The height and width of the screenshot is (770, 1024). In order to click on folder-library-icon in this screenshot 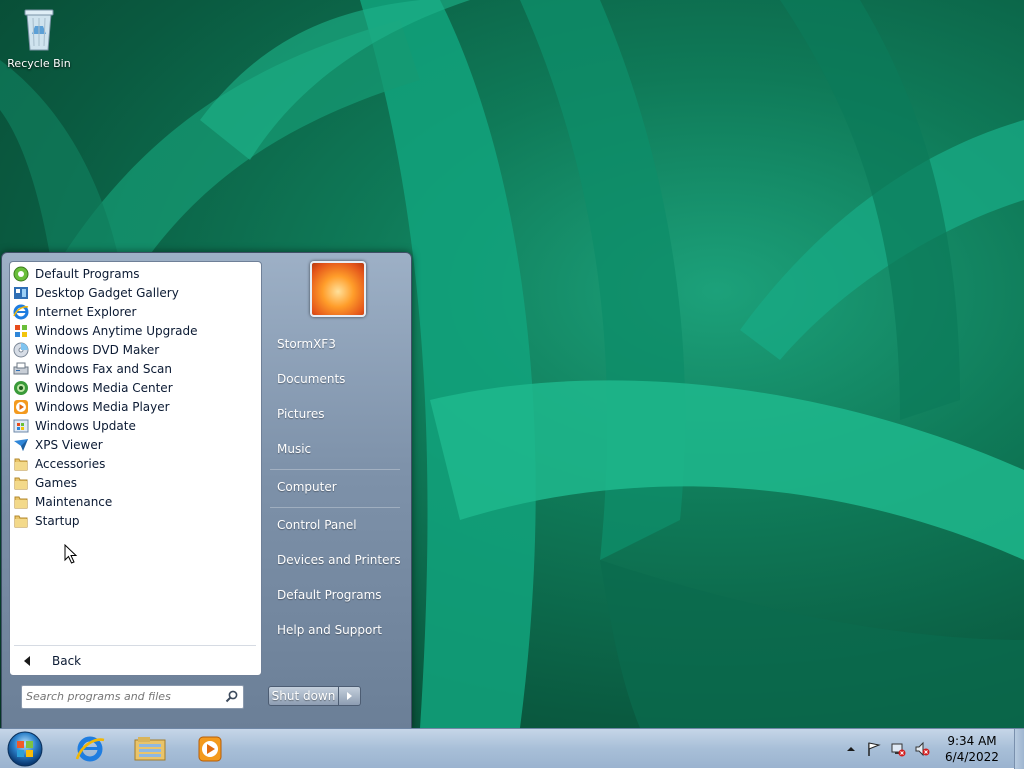, I will do `click(150, 749)`.